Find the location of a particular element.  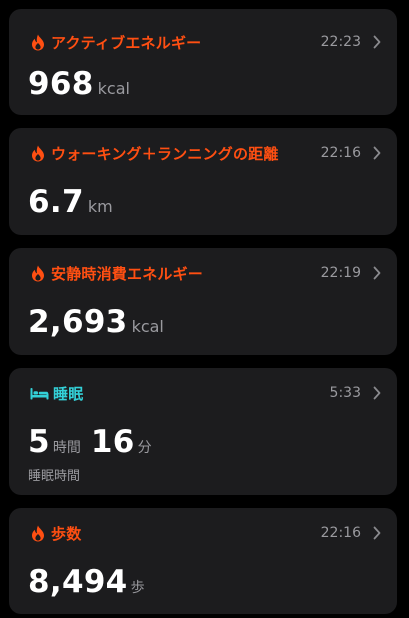

card-timestamp: 22:23 is located at coordinates (340, 42).